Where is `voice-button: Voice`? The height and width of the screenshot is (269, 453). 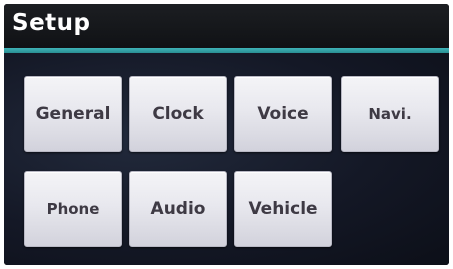
voice-button: Voice is located at coordinates (283, 114).